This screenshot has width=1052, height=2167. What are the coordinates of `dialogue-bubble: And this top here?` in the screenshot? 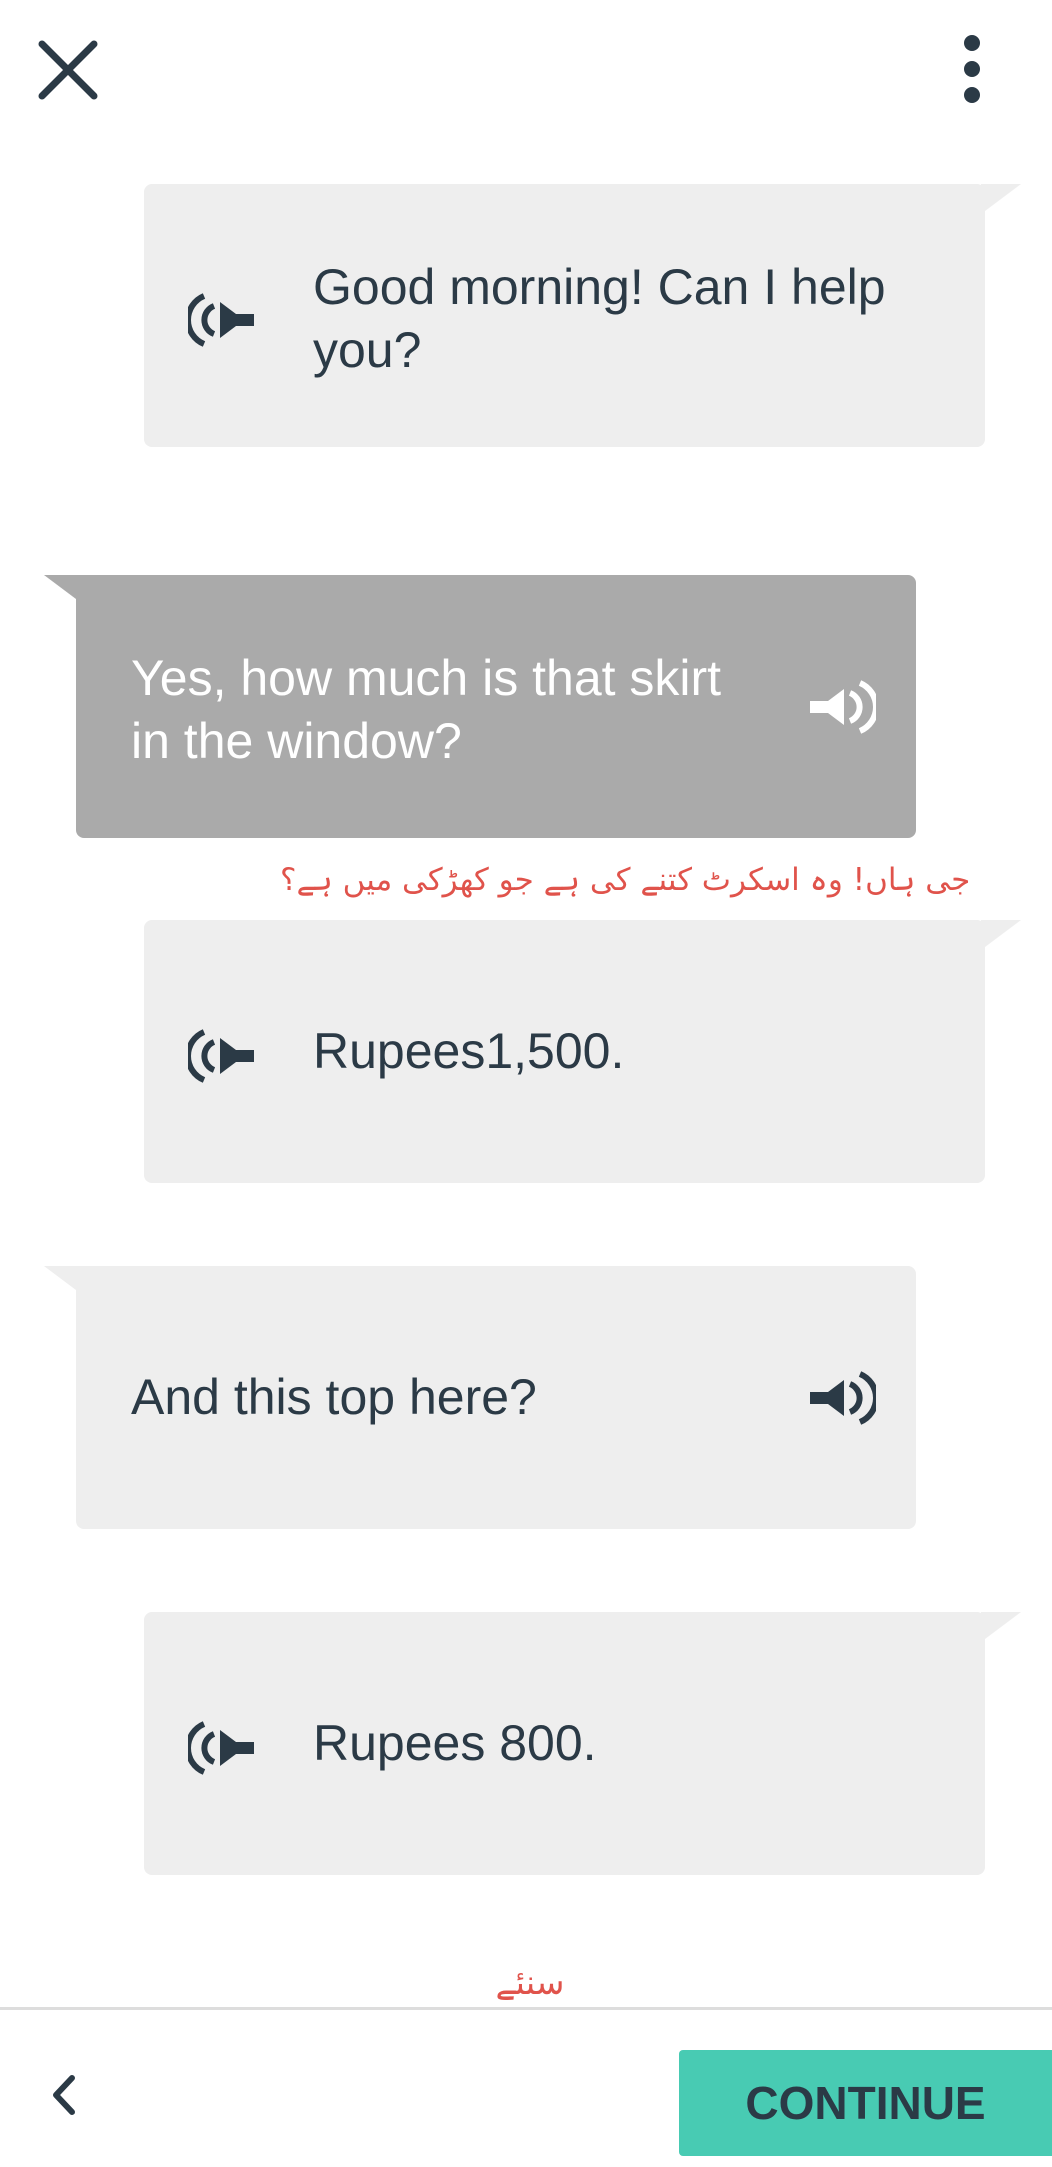 It's located at (480, 1397).